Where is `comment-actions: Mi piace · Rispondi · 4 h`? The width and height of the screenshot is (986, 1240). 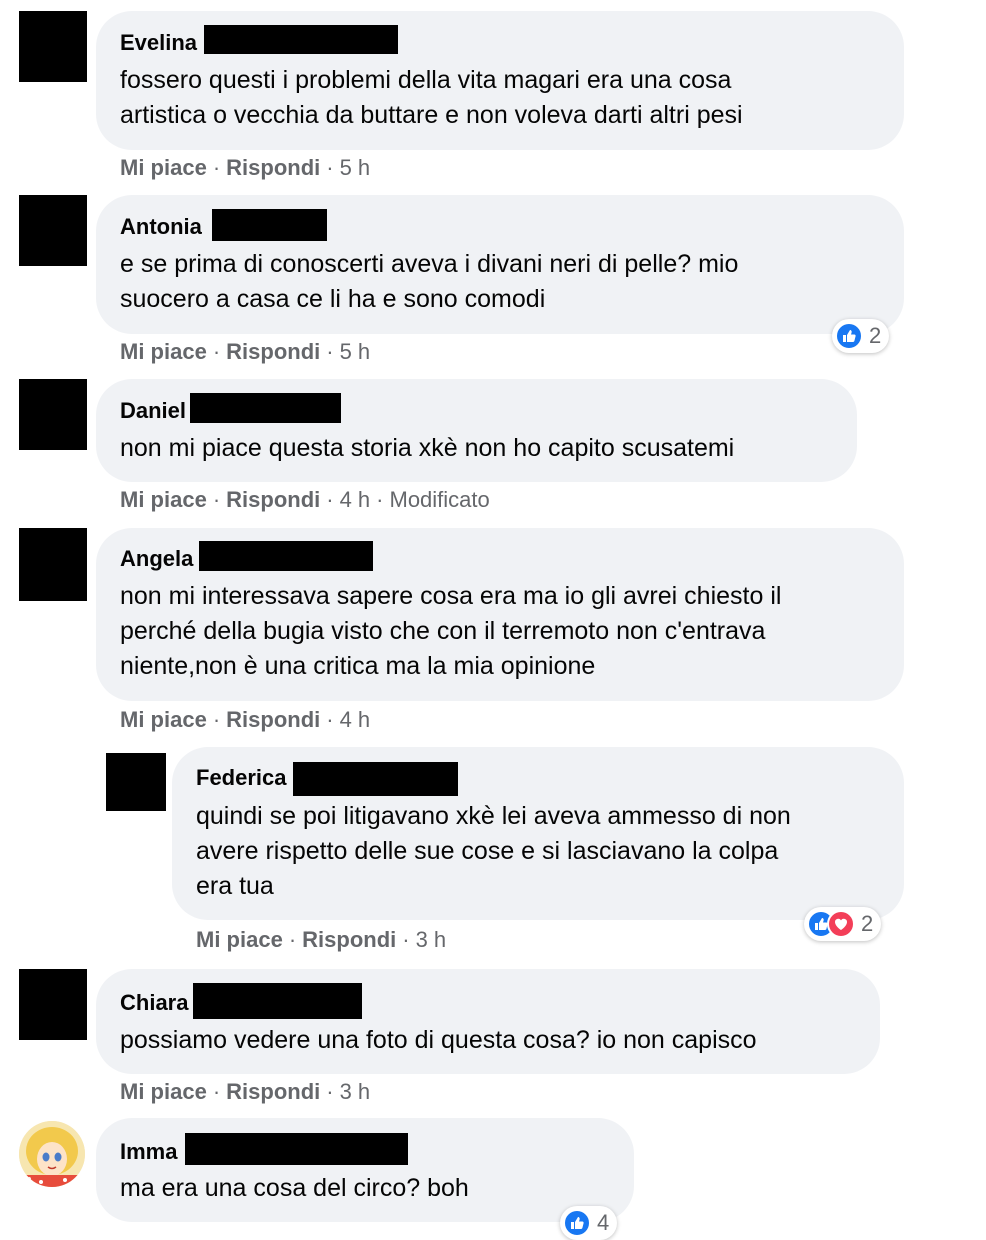
comment-actions: Mi piace · Rispondi · 4 h is located at coordinates (245, 719).